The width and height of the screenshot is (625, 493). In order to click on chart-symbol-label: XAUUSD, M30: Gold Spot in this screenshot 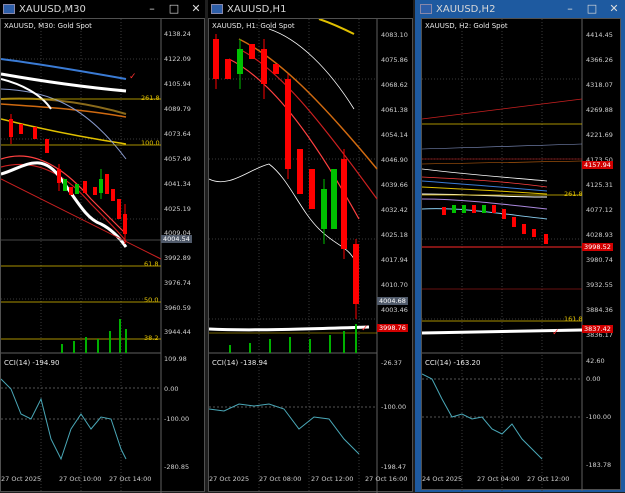, I will do `click(48, 26)`.